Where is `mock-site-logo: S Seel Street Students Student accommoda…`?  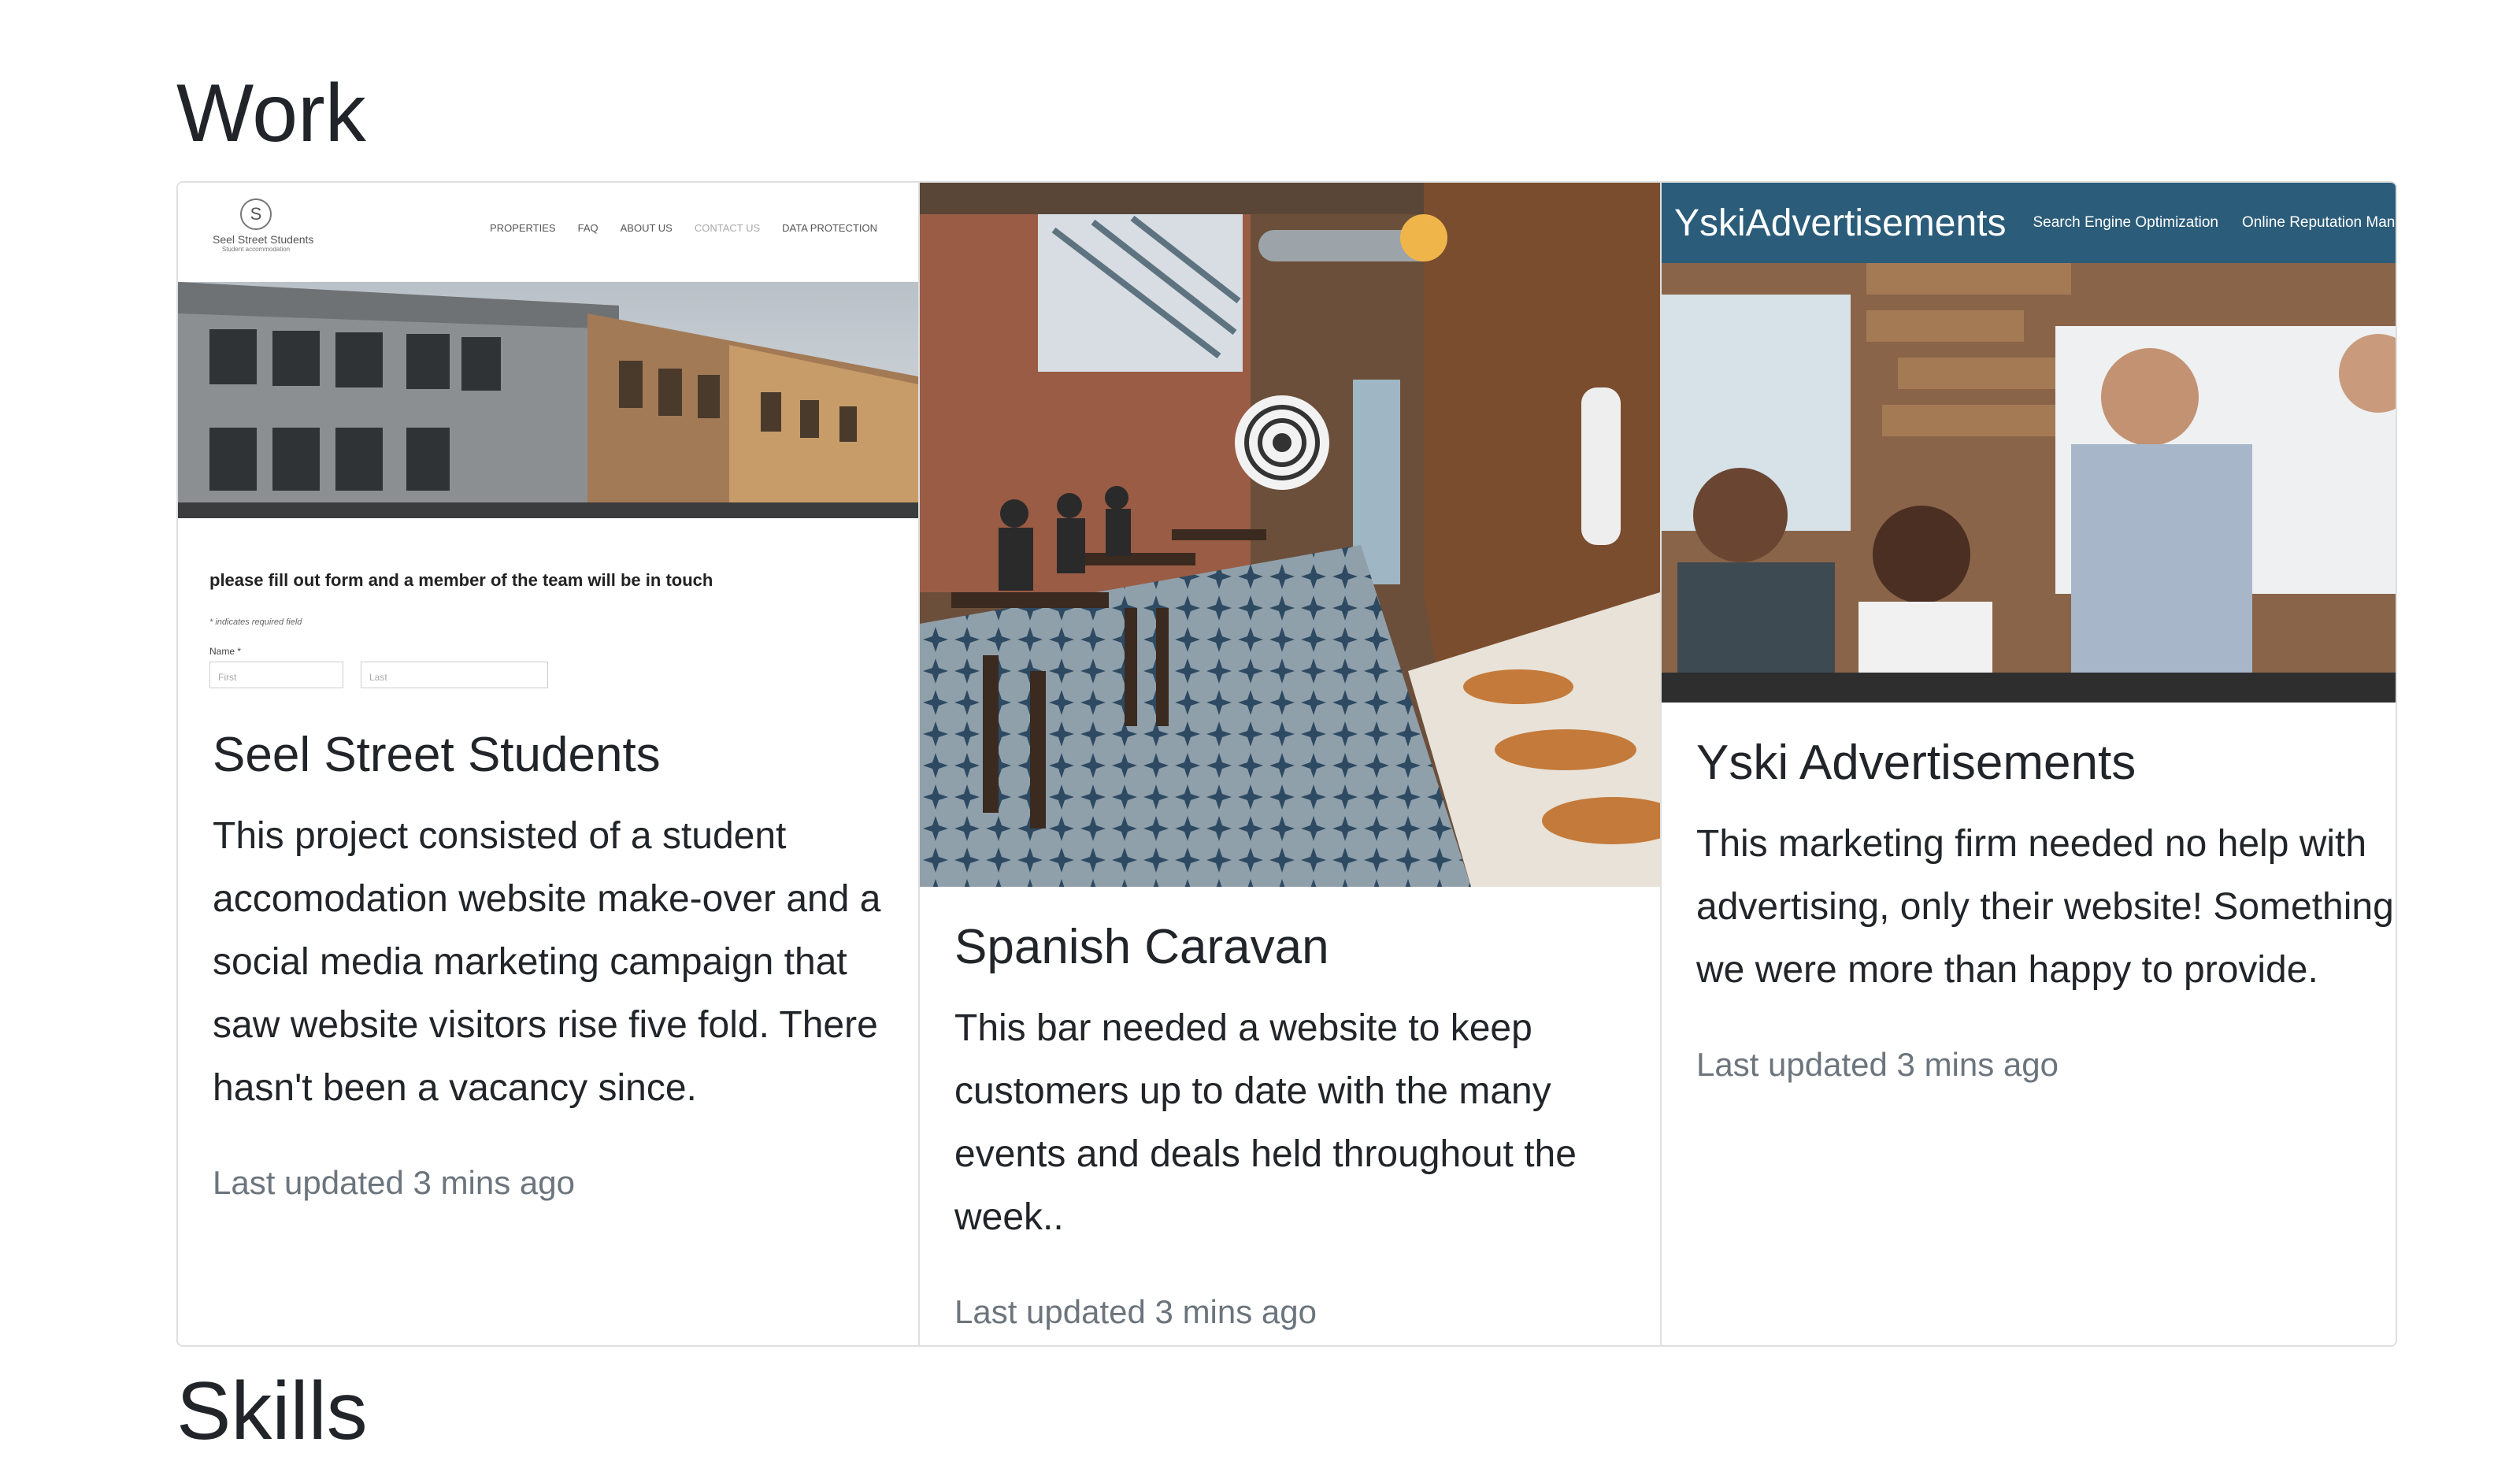 mock-site-logo: S Seel Street Students Student accommoda… is located at coordinates (263, 225).